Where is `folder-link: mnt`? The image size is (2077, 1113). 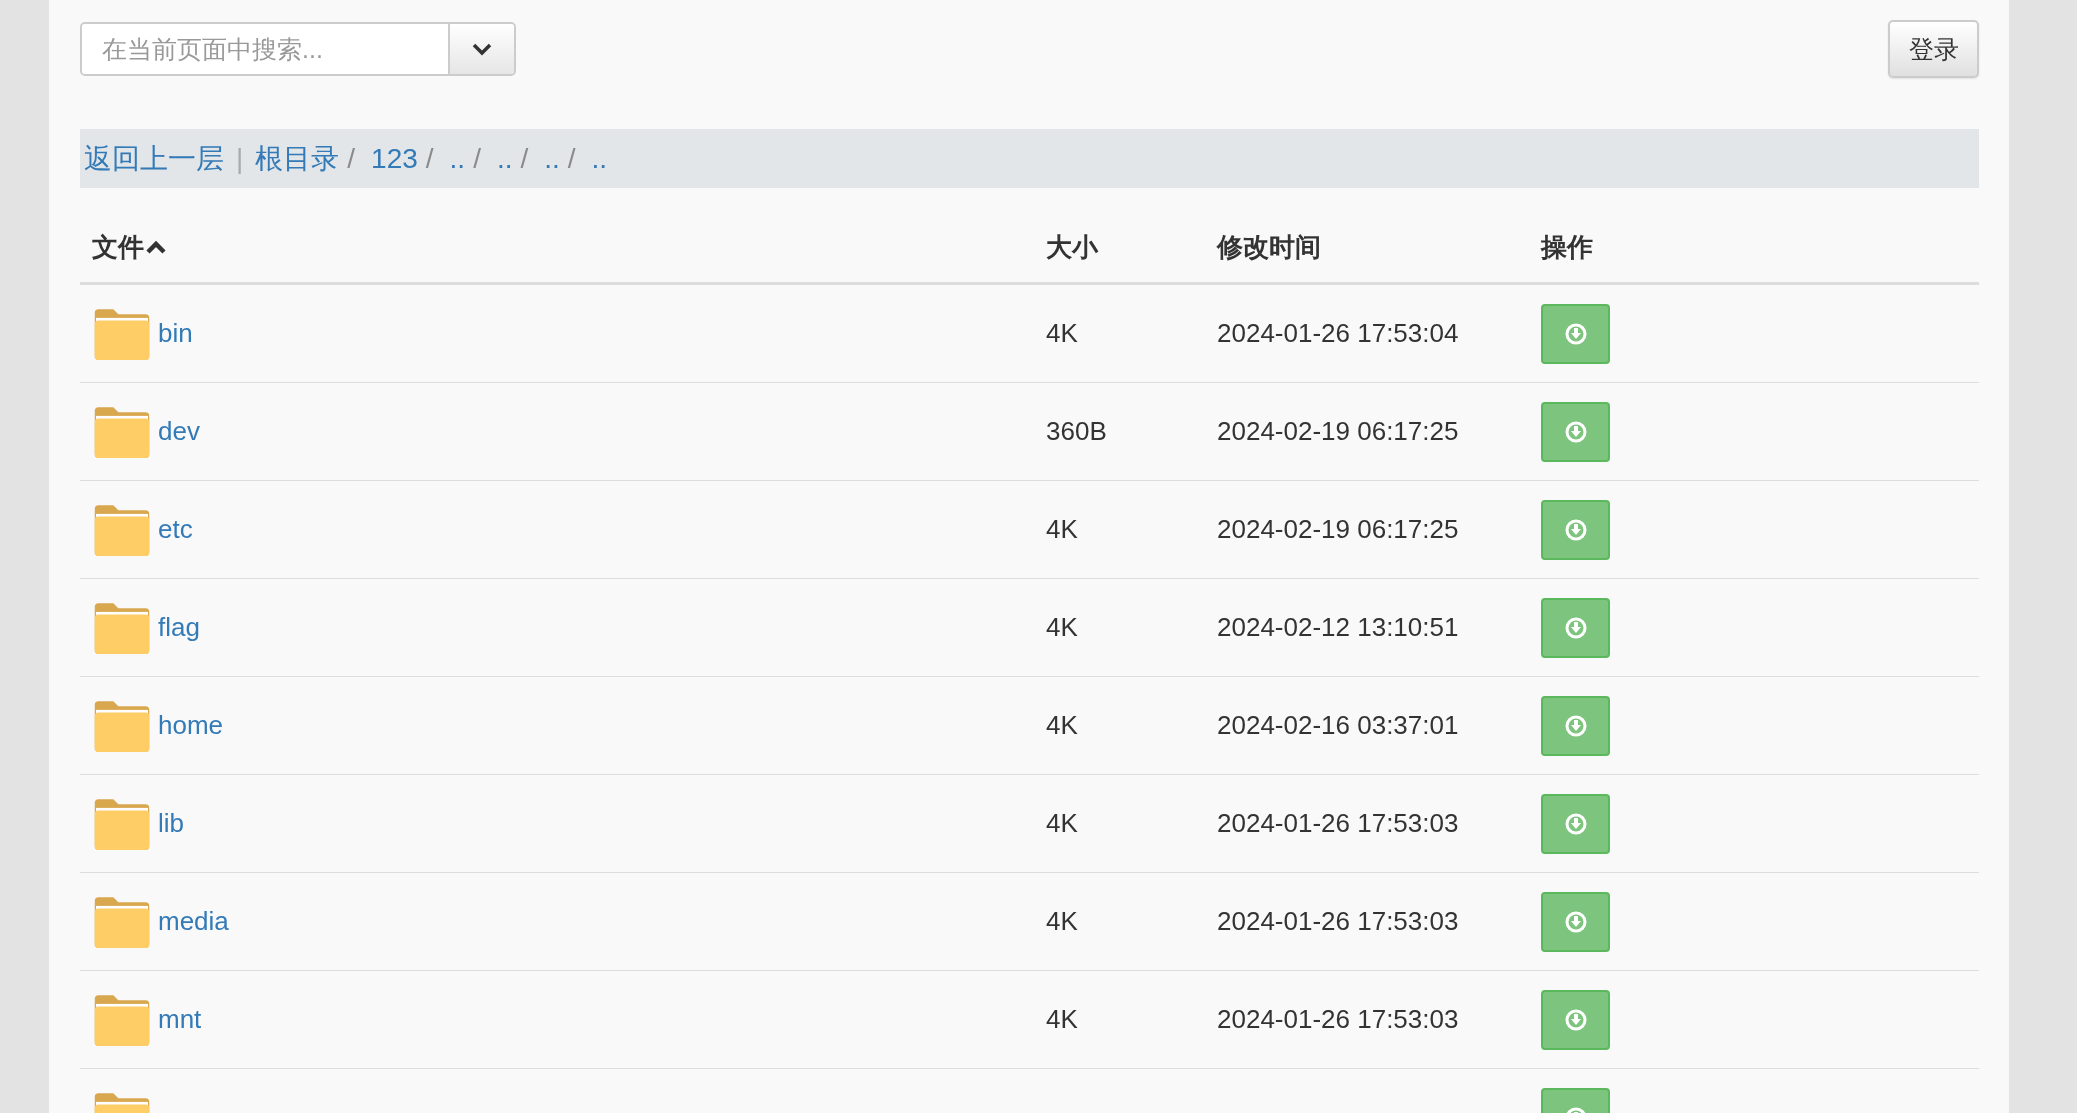
folder-link: mnt is located at coordinates (180, 1019).